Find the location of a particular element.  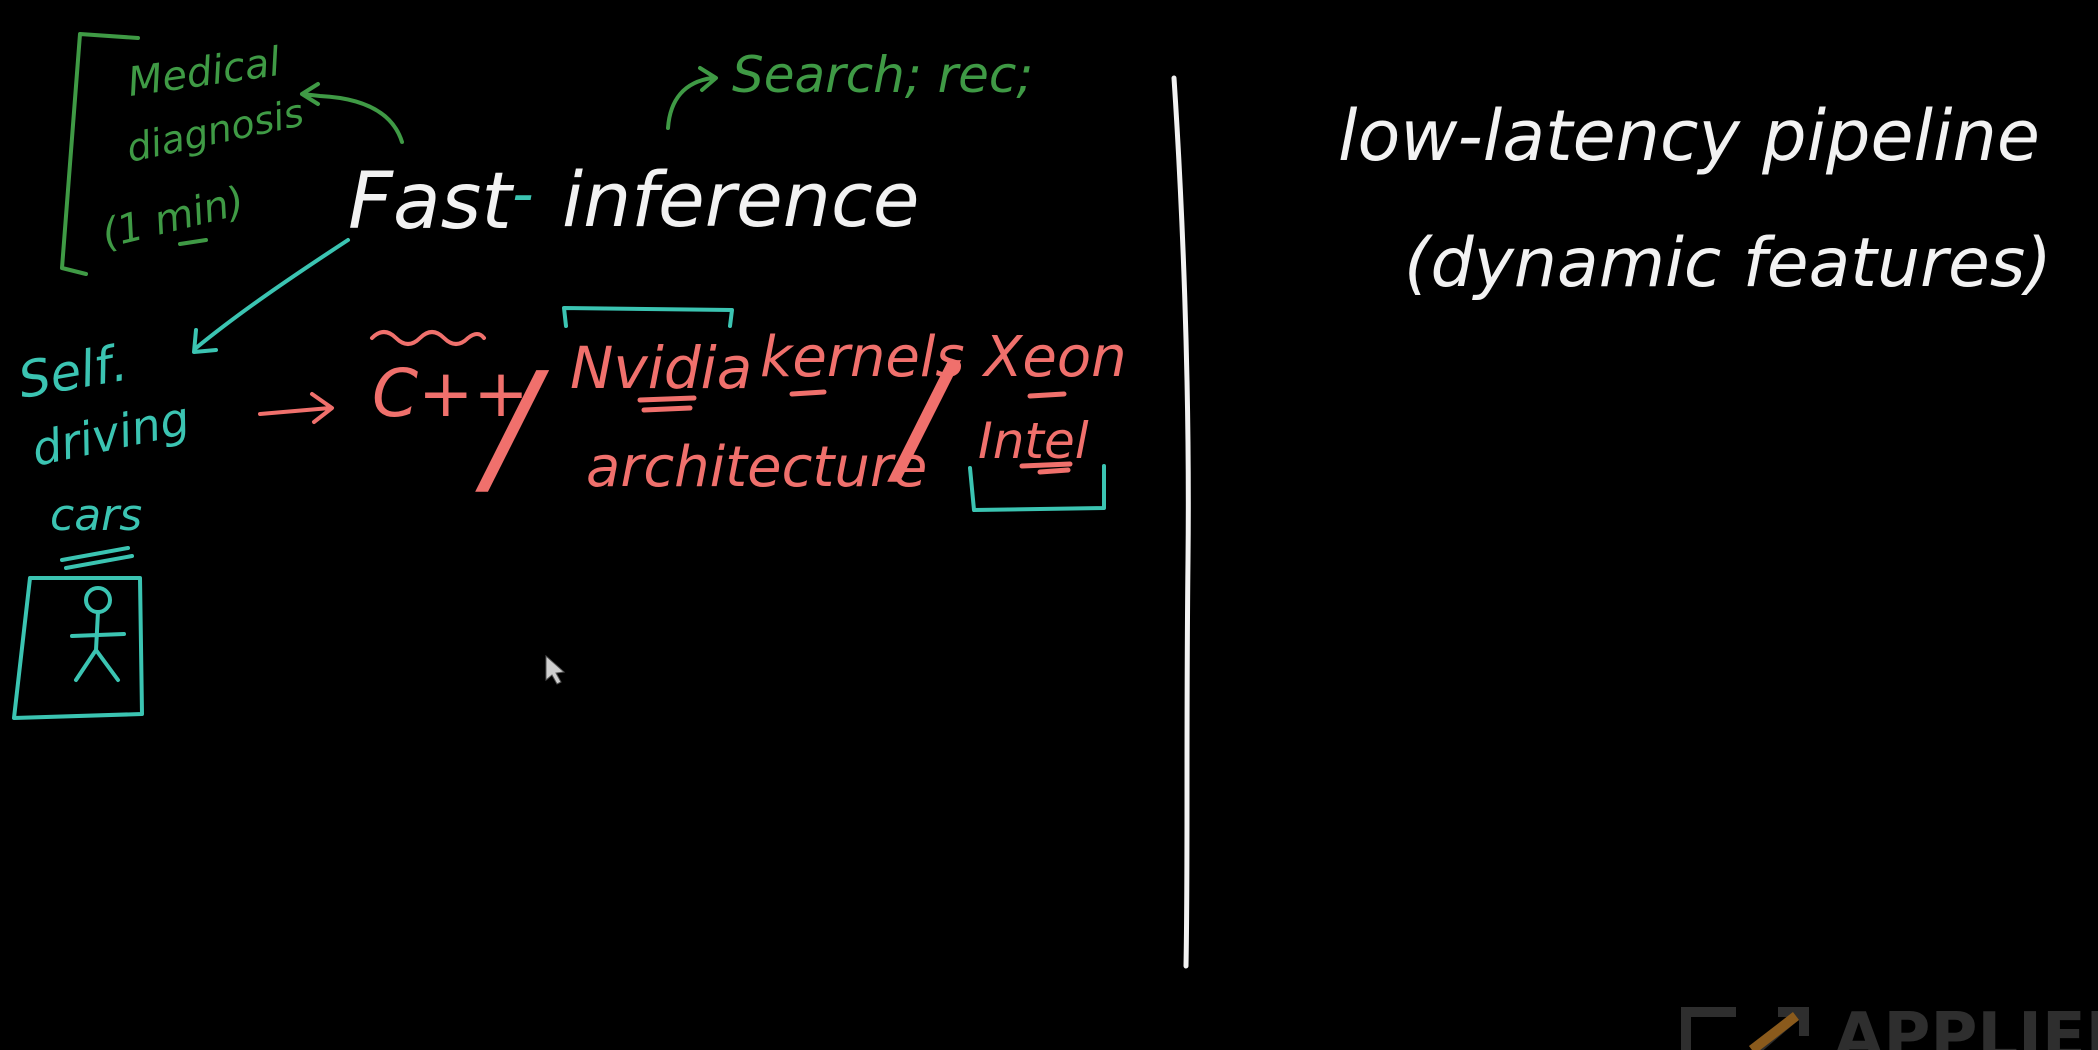

right-panel-line1: low-latency pipeline is located at coordinates (1689, 136).